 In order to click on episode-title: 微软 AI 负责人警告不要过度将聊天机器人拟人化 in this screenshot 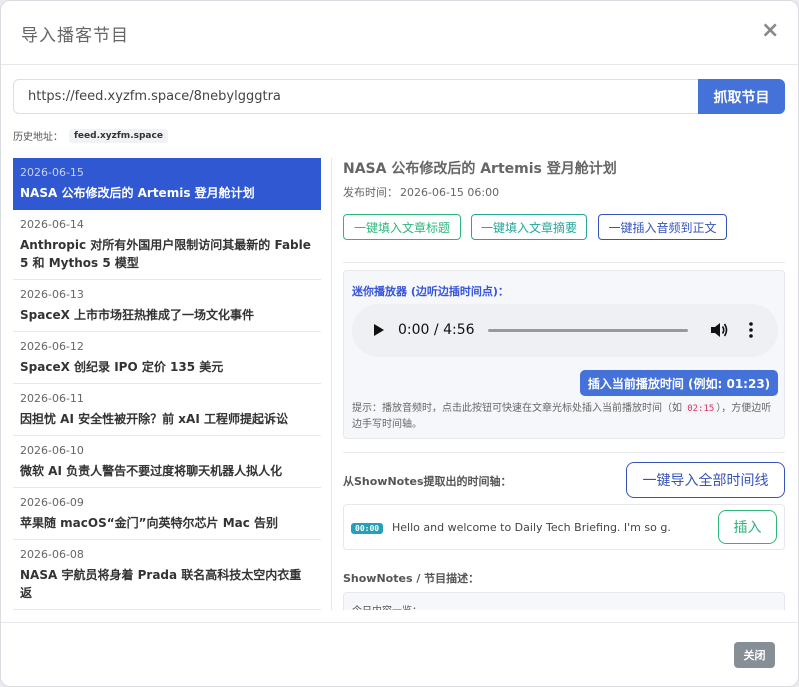, I will do `click(151, 471)`.